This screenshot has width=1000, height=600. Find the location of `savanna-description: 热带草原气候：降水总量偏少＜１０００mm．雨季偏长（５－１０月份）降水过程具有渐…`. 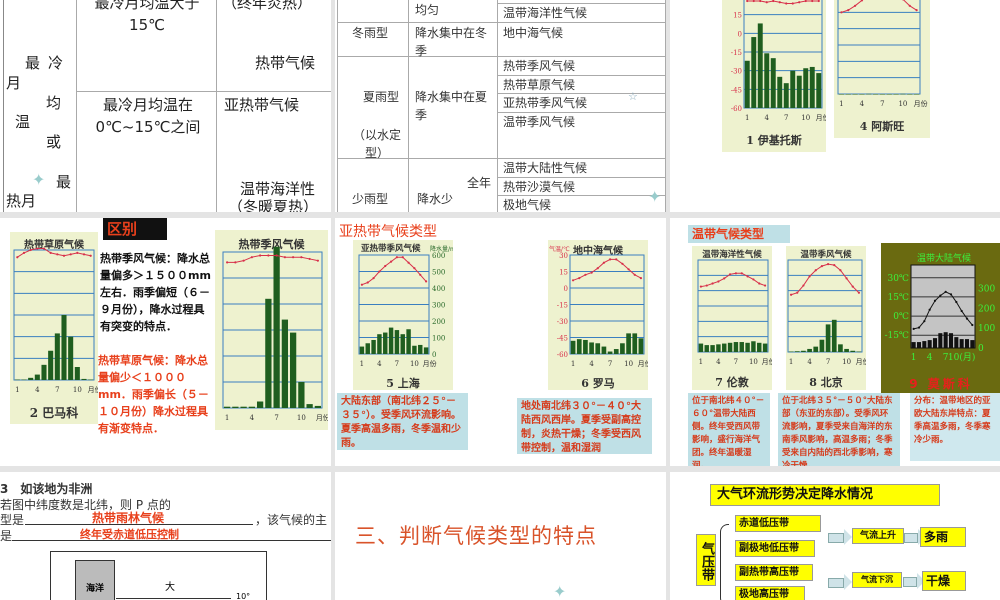

savanna-description: 热带草原气候：降水总量偏少＜１０００mm．雨季偏长（５－１０月份）降水过程具有渐… is located at coordinates (153, 394).